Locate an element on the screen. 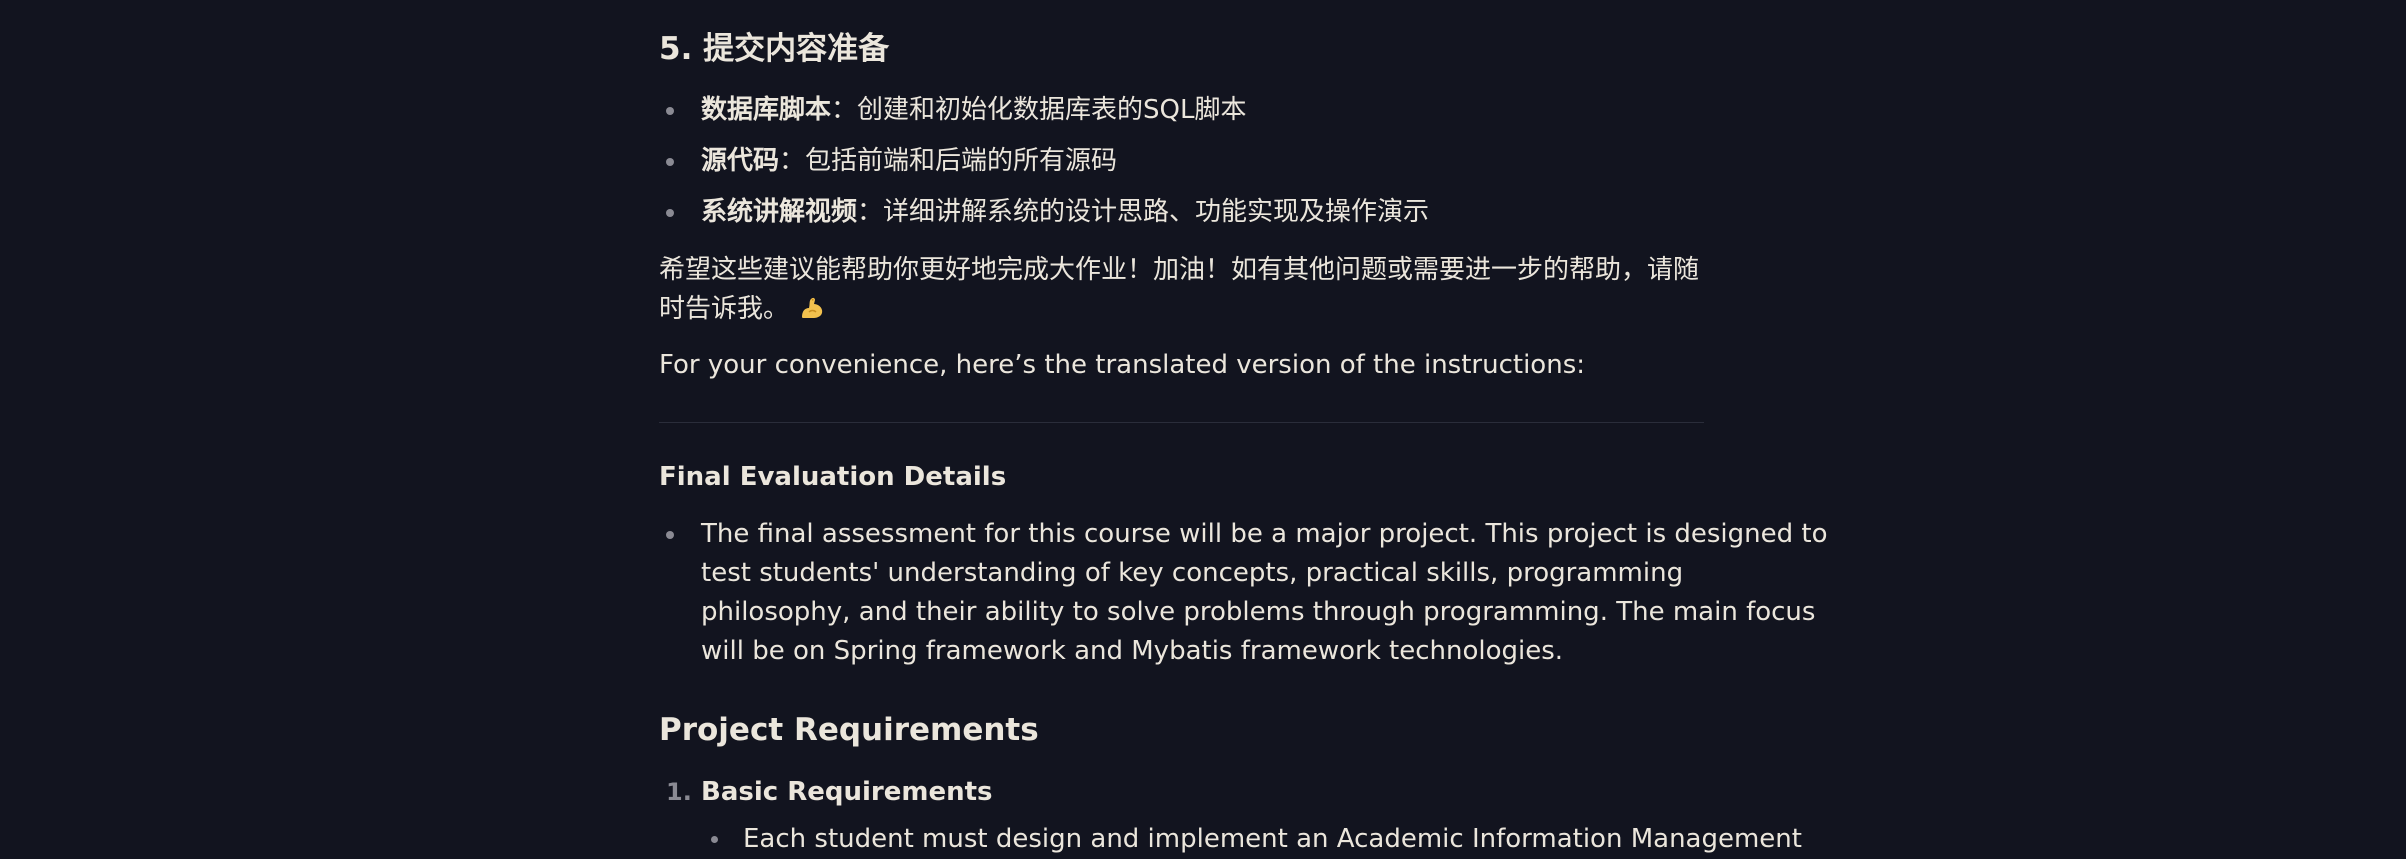  closing-line: 时告诉我。 is located at coordinates (724, 309).